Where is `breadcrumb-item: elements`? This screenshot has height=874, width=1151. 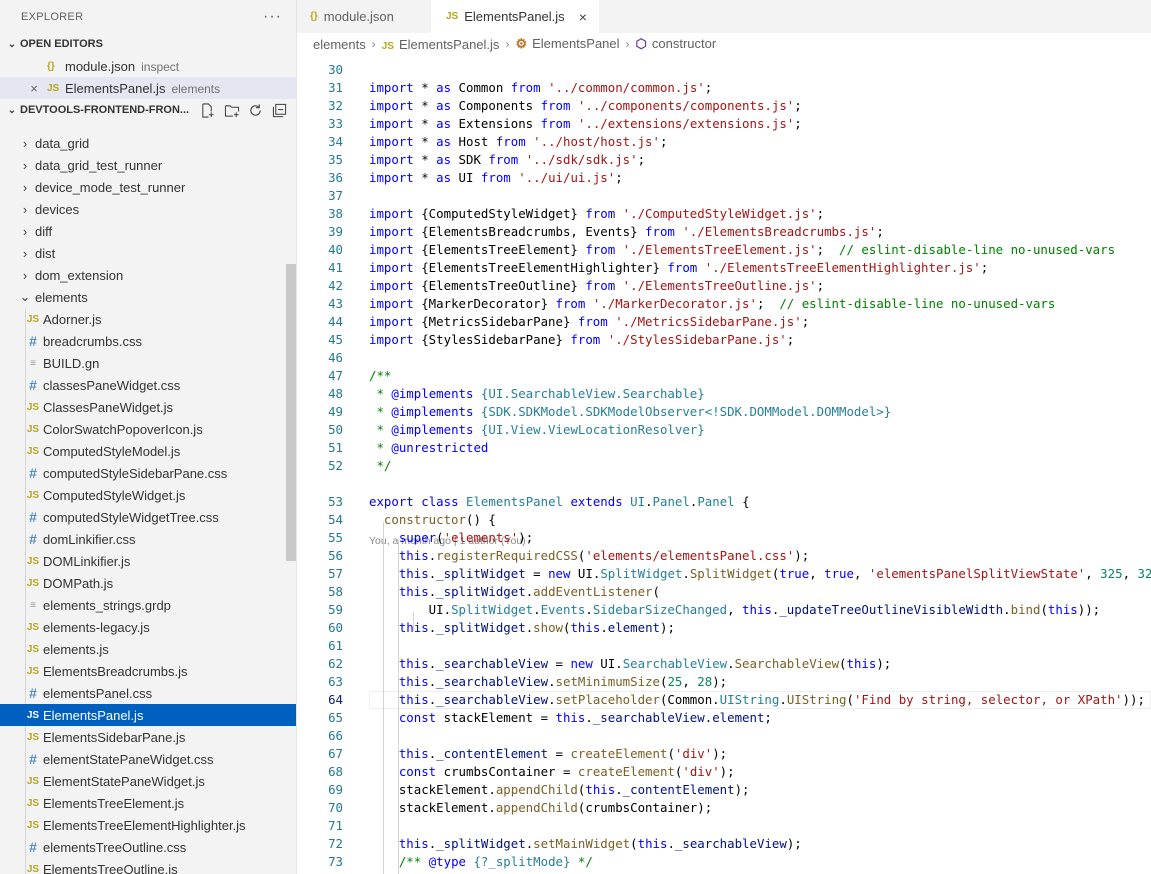 breadcrumb-item: elements is located at coordinates (339, 44).